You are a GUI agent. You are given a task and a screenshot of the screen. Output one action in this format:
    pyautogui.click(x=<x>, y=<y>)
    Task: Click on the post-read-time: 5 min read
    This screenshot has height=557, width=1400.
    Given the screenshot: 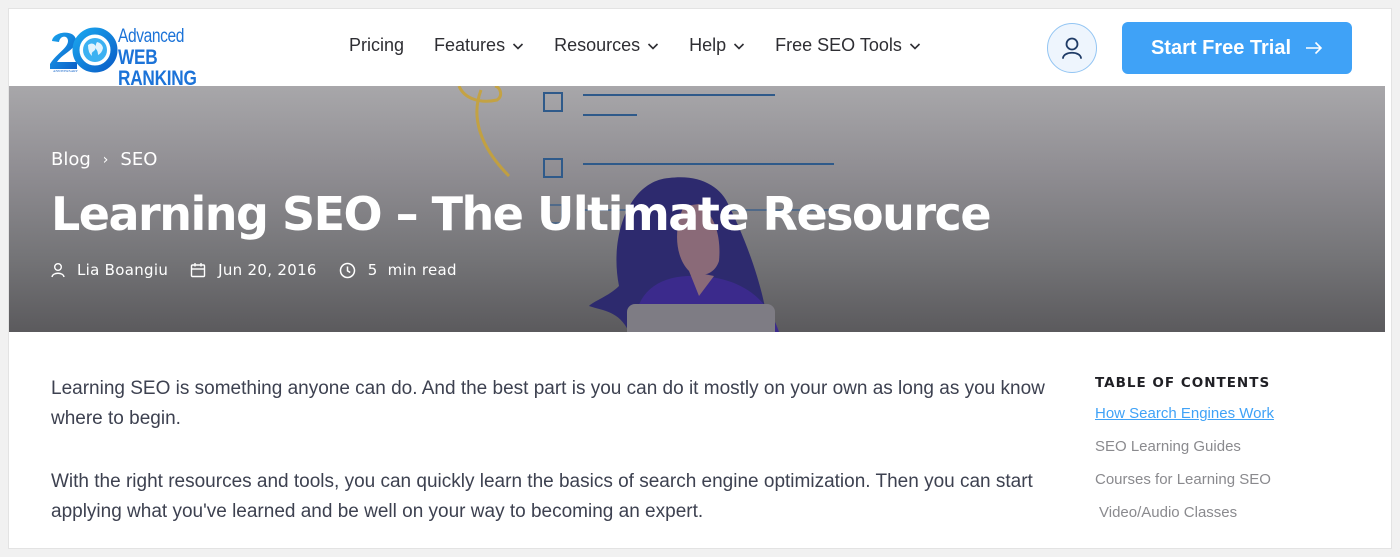 What is the action you would take?
    pyautogui.click(x=398, y=270)
    